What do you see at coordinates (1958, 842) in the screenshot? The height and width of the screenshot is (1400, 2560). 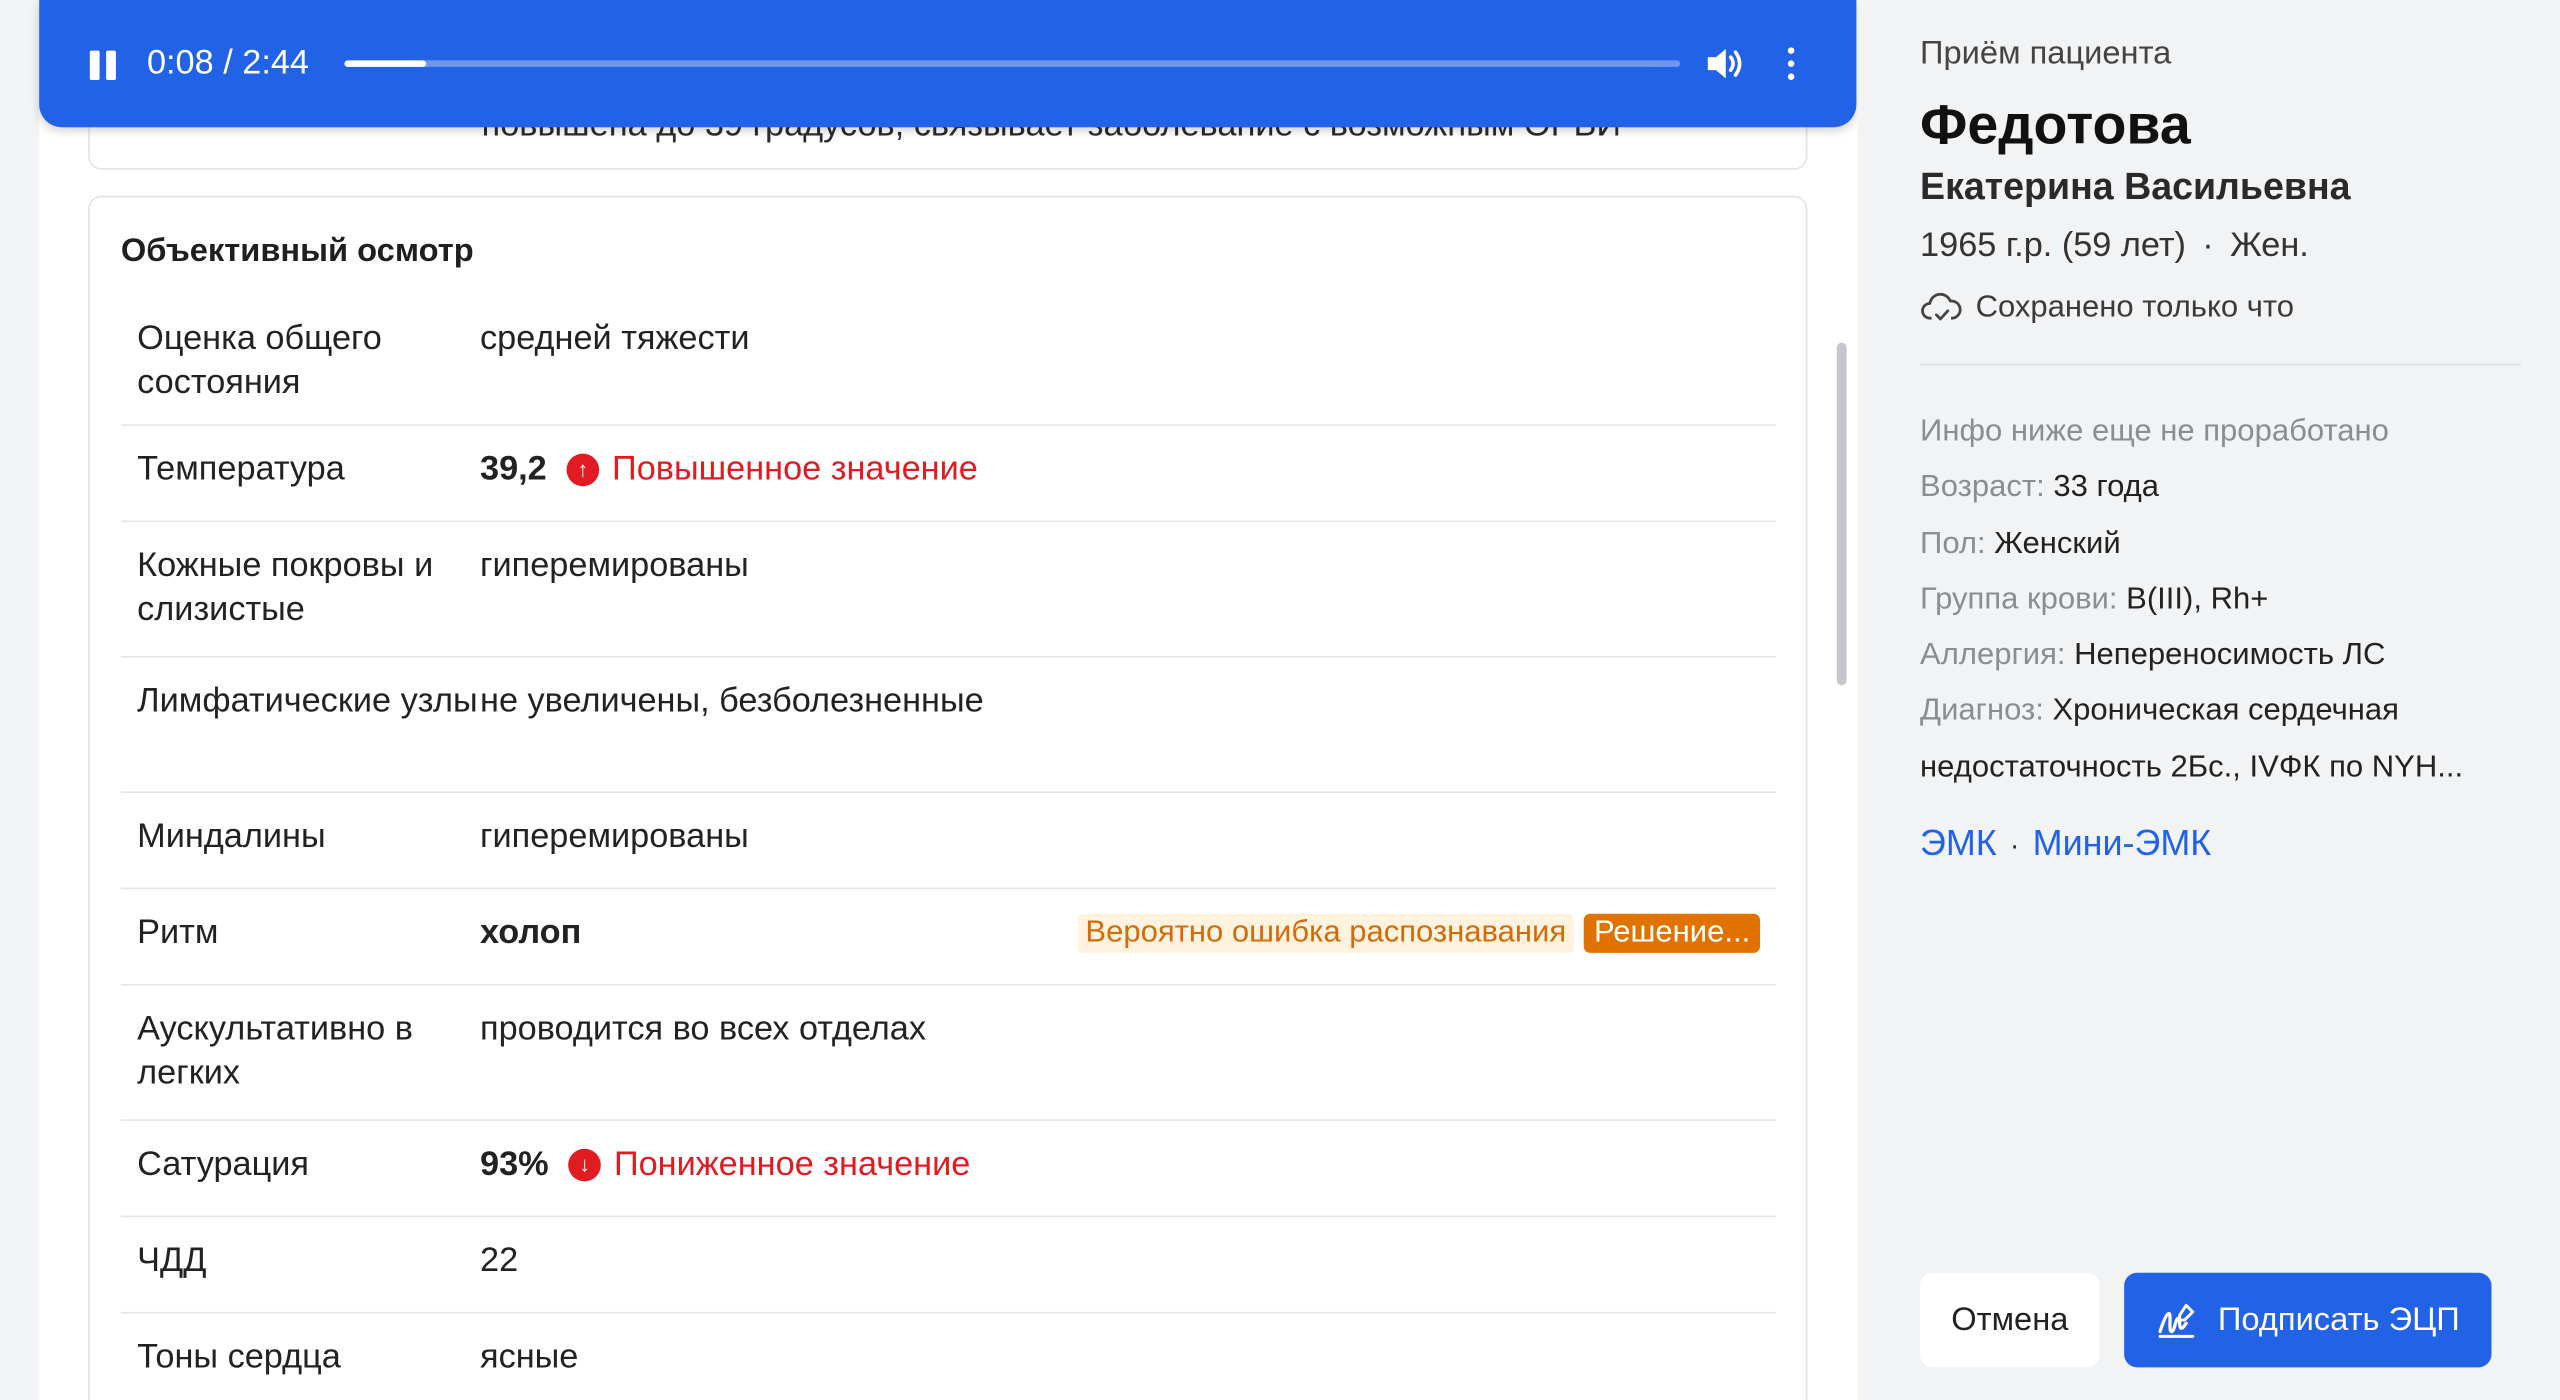 I see `emk-link: ЭМК` at bounding box center [1958, 842].